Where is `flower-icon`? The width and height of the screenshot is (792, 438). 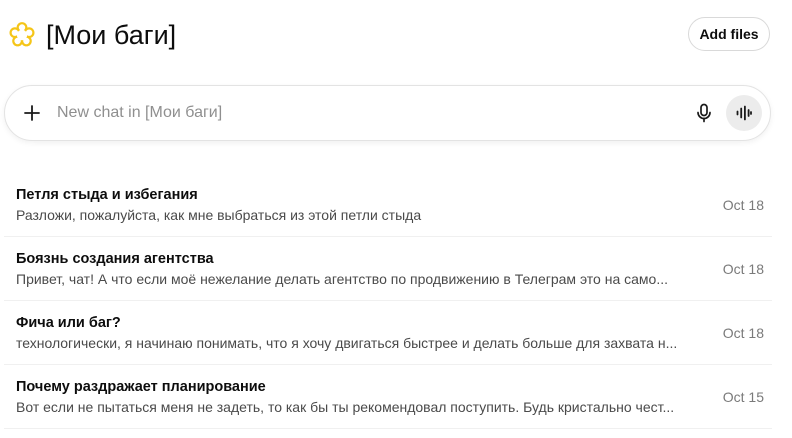 flower-icon is located at coordinates (22, 35).